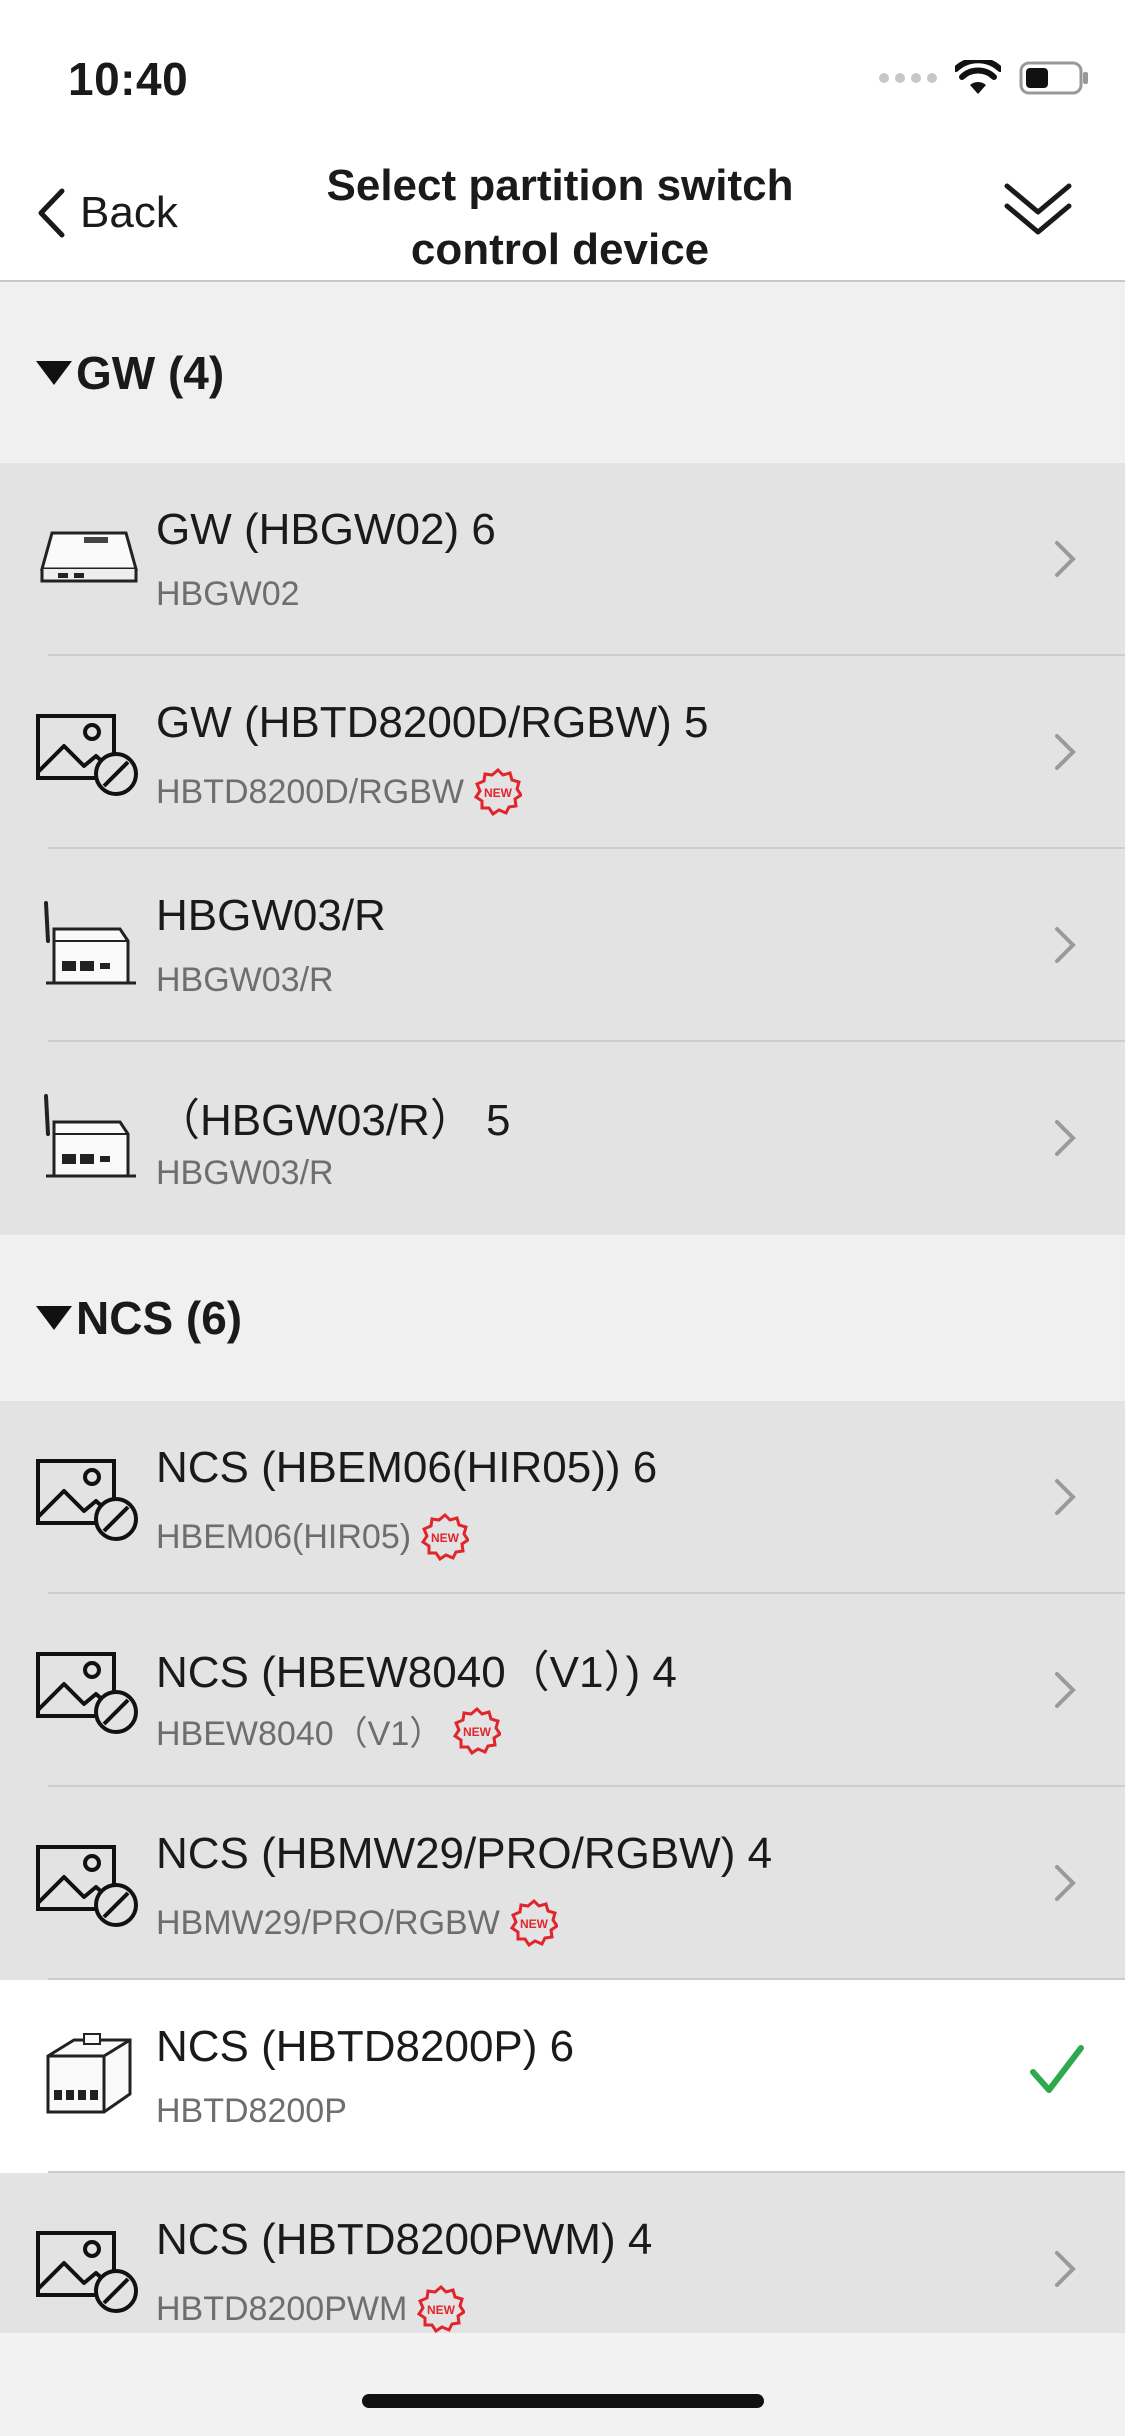 The image size is (1125, 2436). Describe the element at coordinates (357, 1923) in the screenshot. I see `device-model: HBMW29/PRO/RGBW NEW` at that location.